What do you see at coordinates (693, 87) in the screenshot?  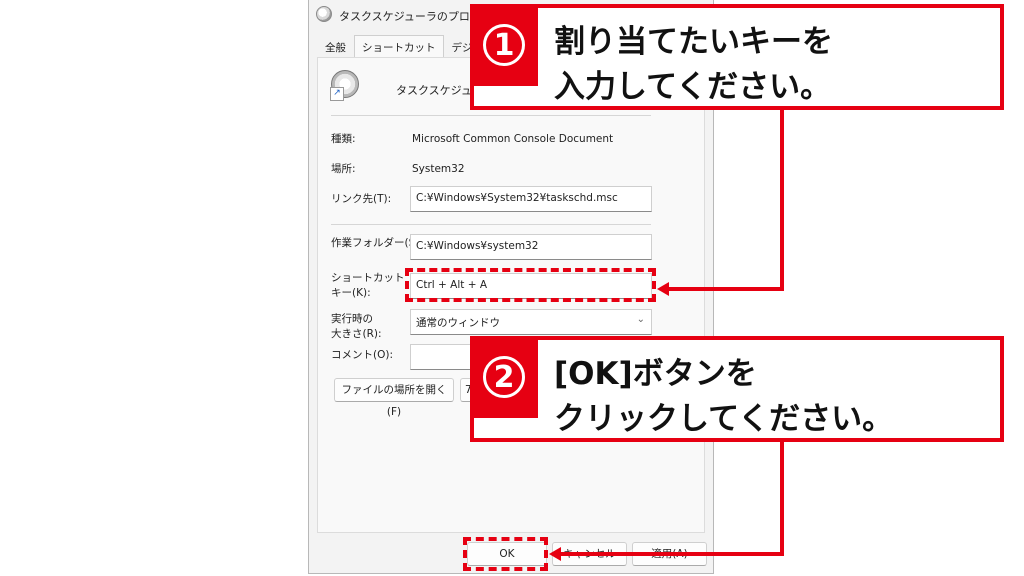 I see `step-1-line-2: 入力してください。` at bounding box center [693, 87].